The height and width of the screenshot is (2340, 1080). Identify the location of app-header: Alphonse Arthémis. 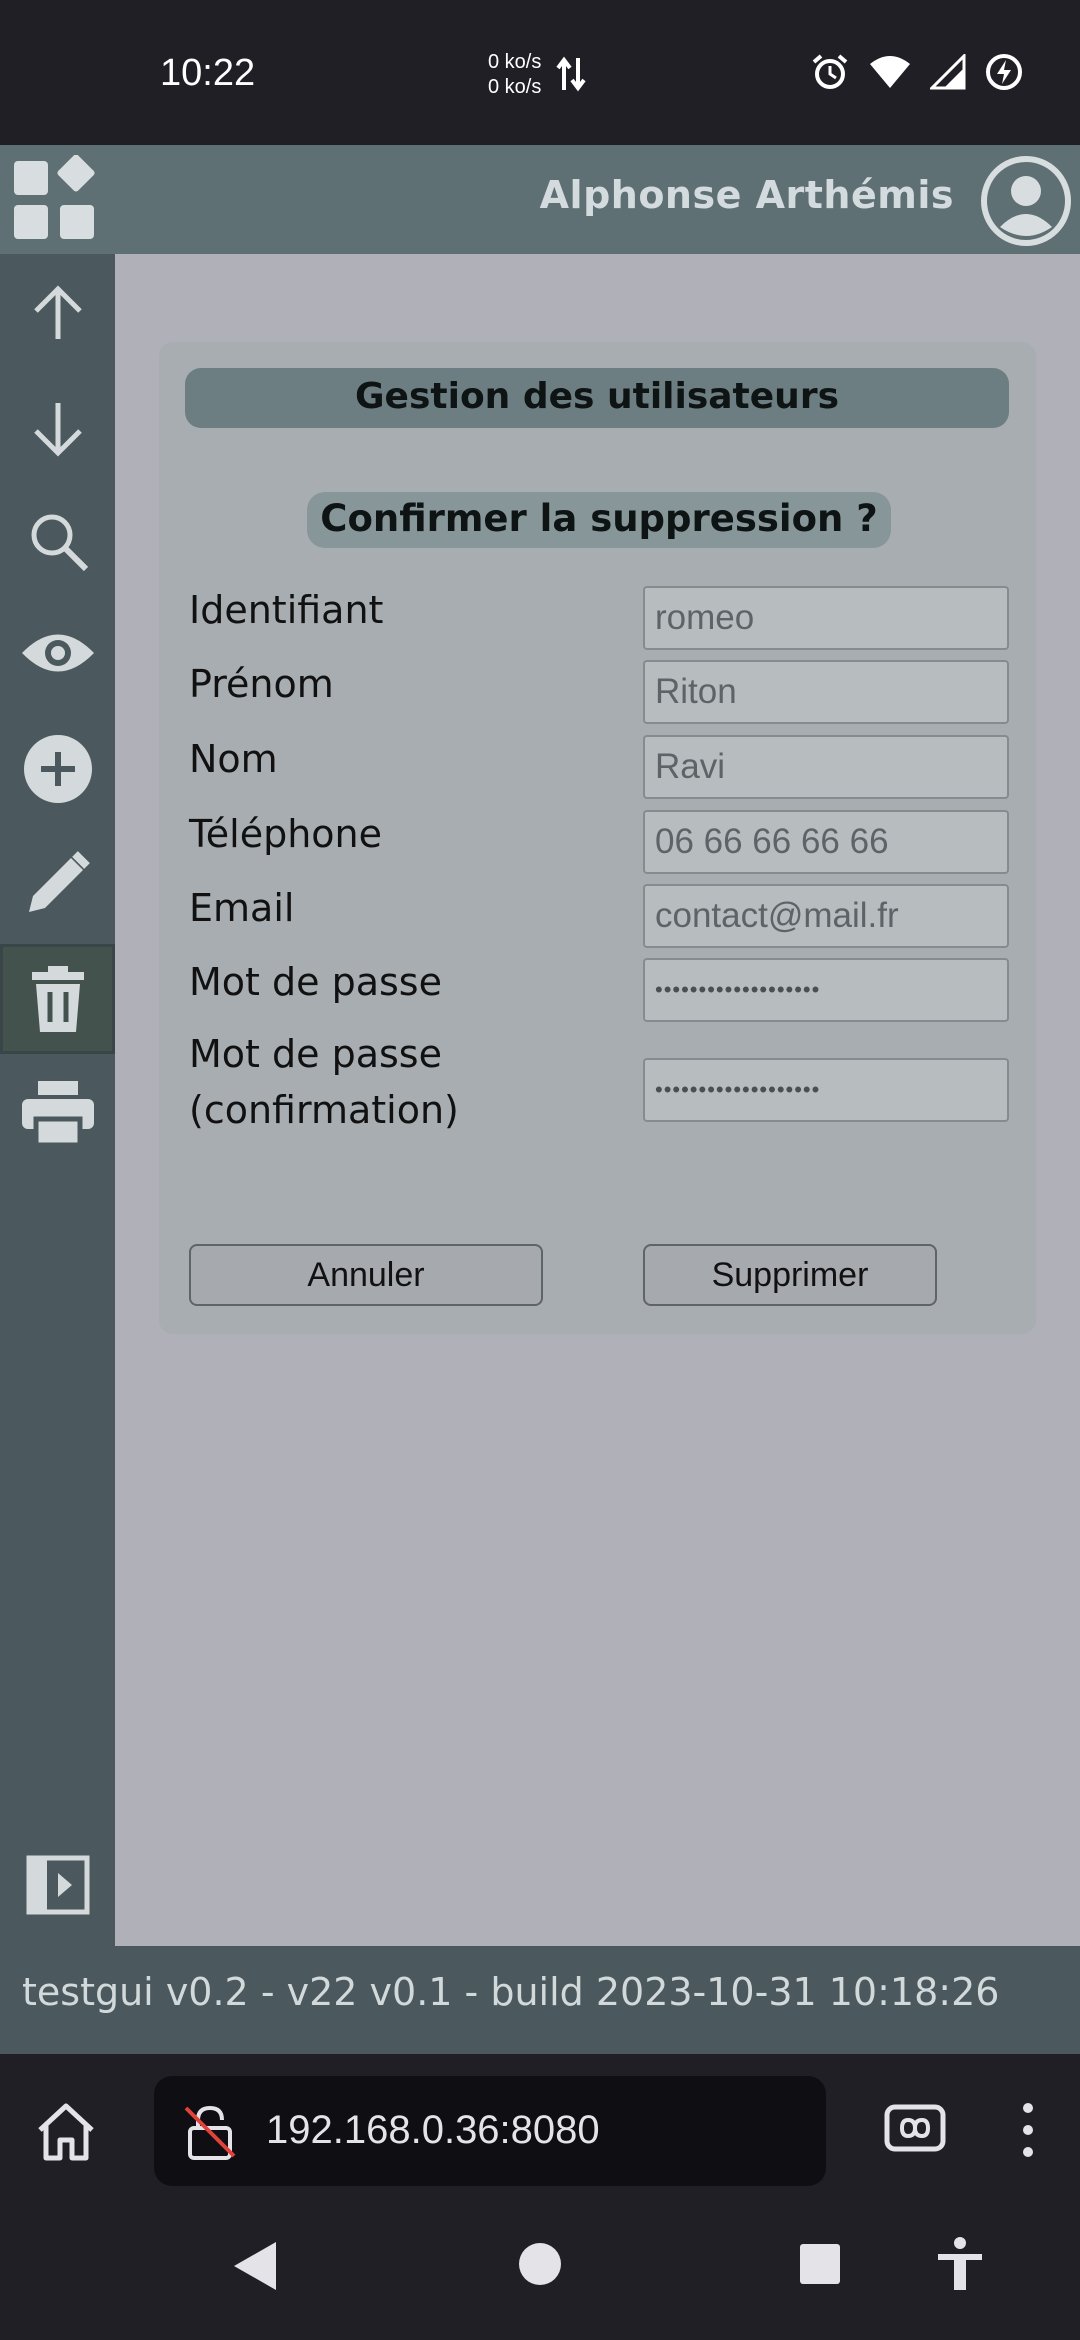
(540, 199).